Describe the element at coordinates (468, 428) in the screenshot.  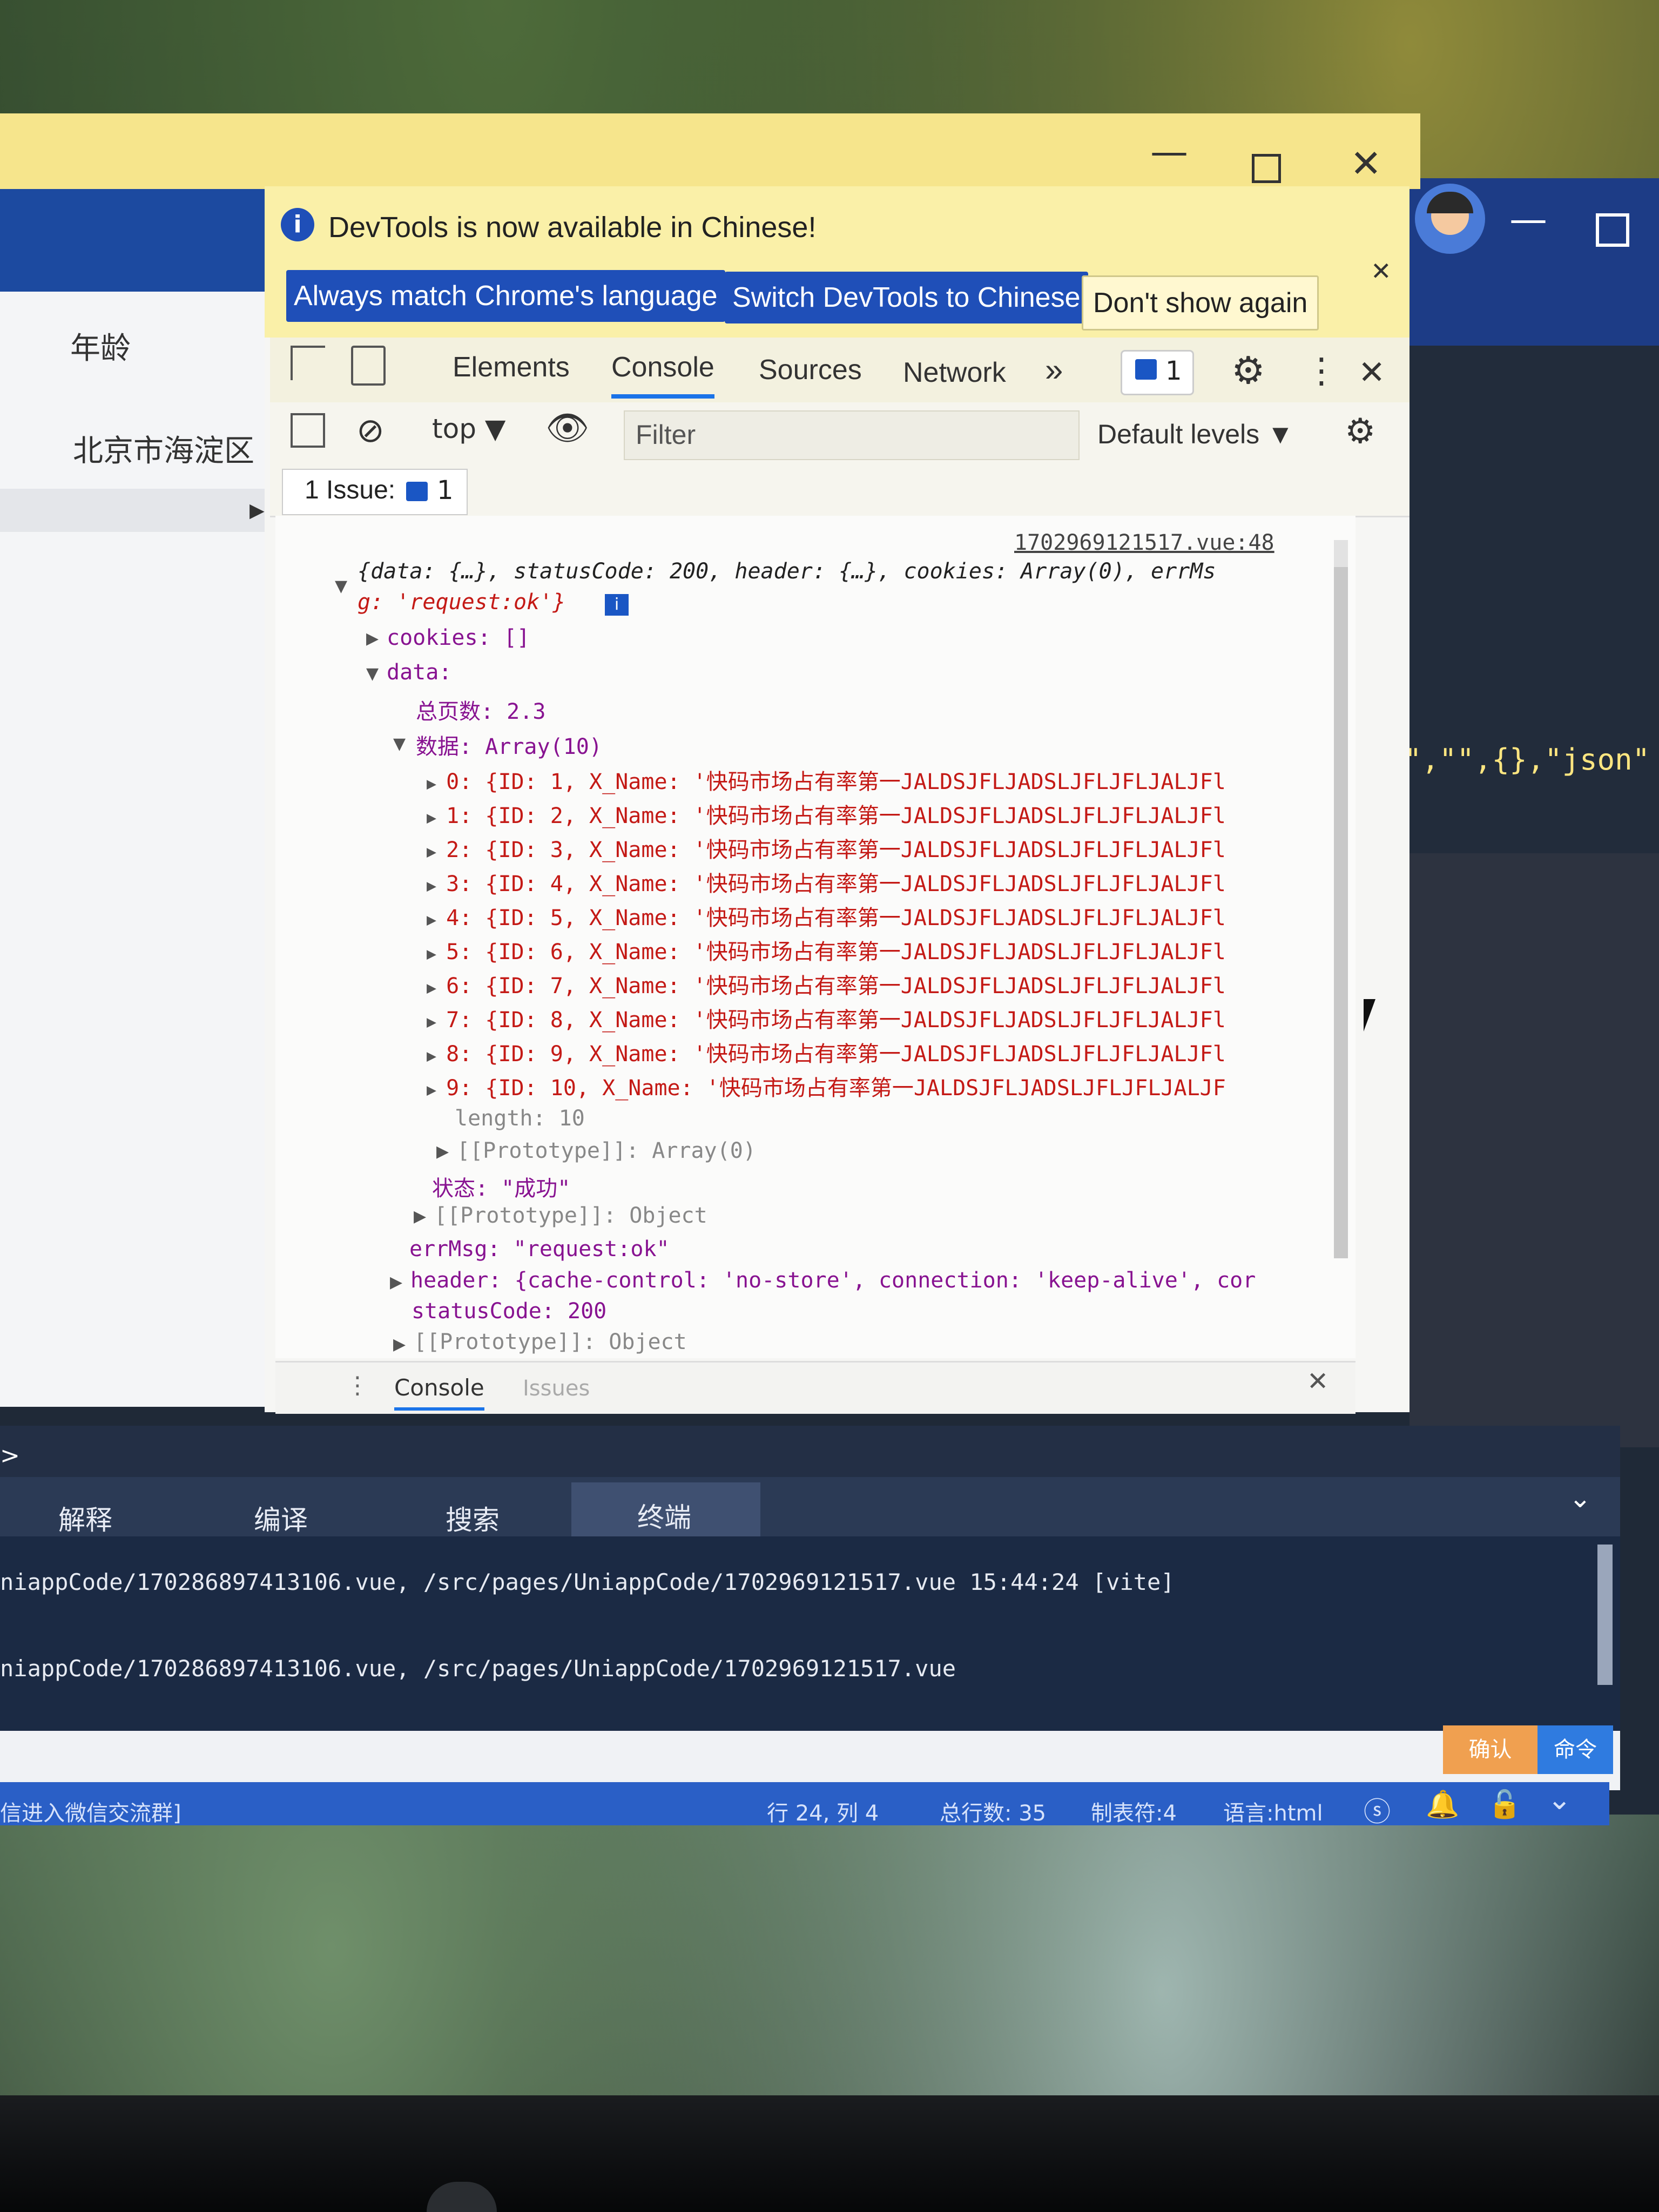
I see `context-selector: top ▼` at that location.